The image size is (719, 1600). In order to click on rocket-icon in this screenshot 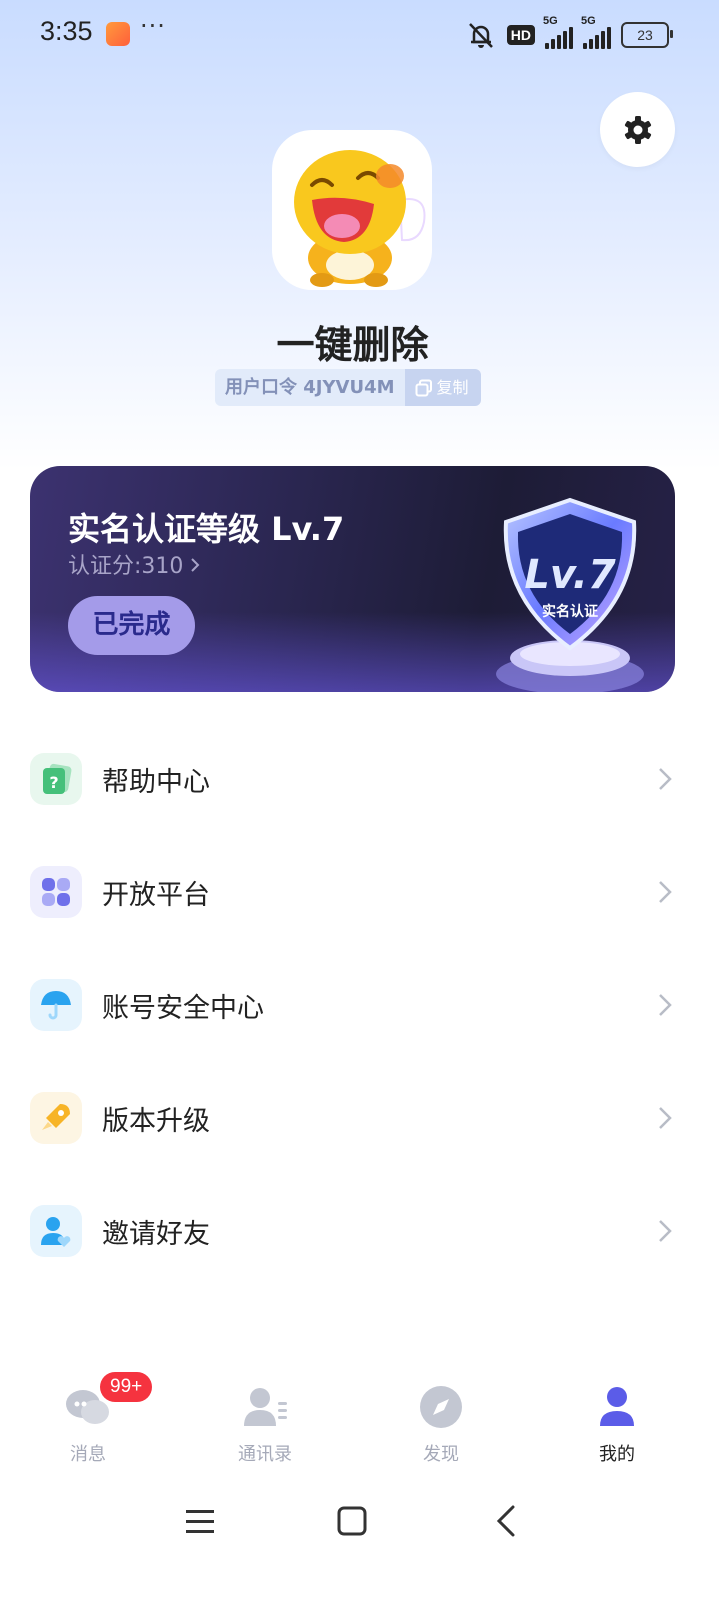, I will do `click(56, 1118)`.